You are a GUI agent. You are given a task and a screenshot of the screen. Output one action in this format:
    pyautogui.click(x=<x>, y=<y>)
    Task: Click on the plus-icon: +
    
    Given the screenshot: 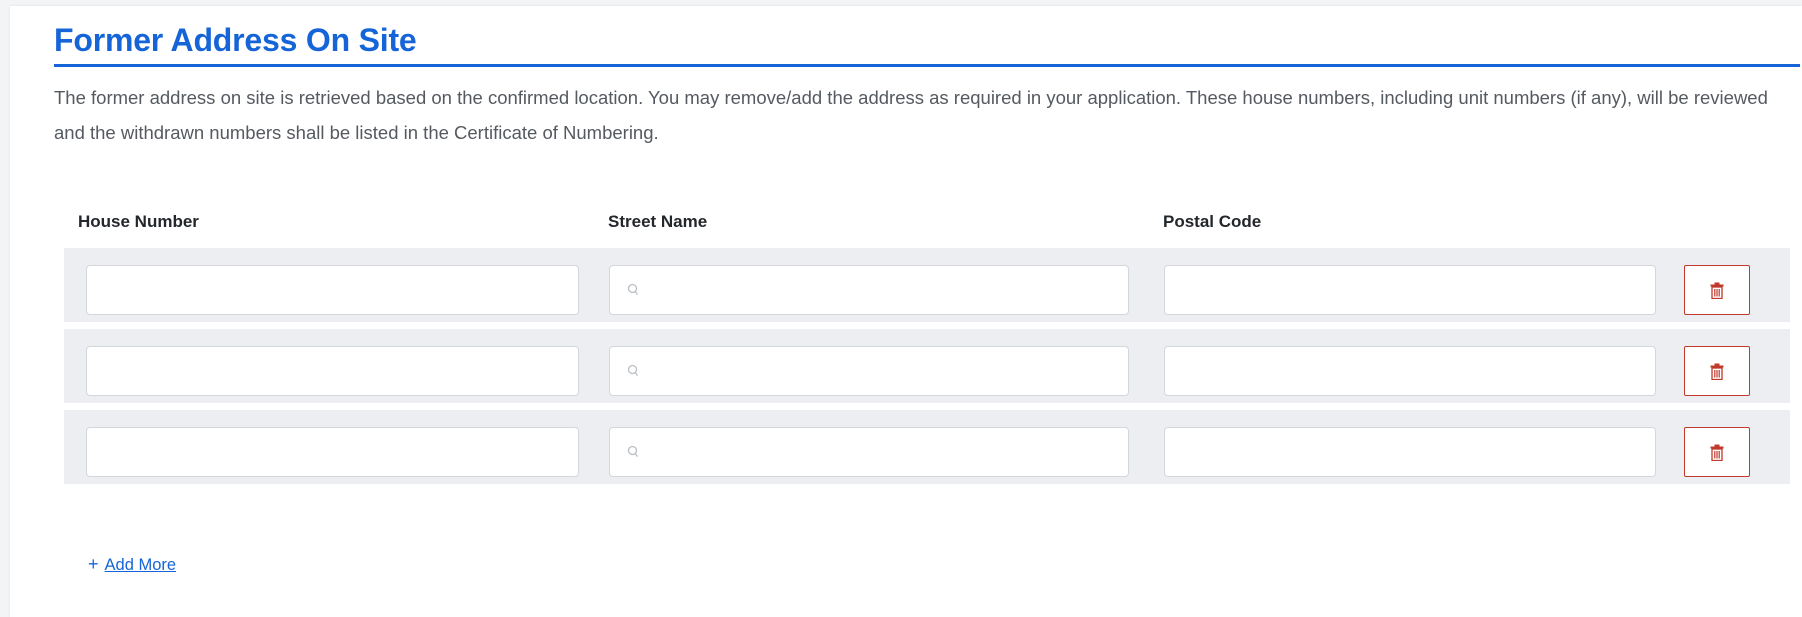 What is the action you would take?
    pyautogui.click(x=93, y=564)
    